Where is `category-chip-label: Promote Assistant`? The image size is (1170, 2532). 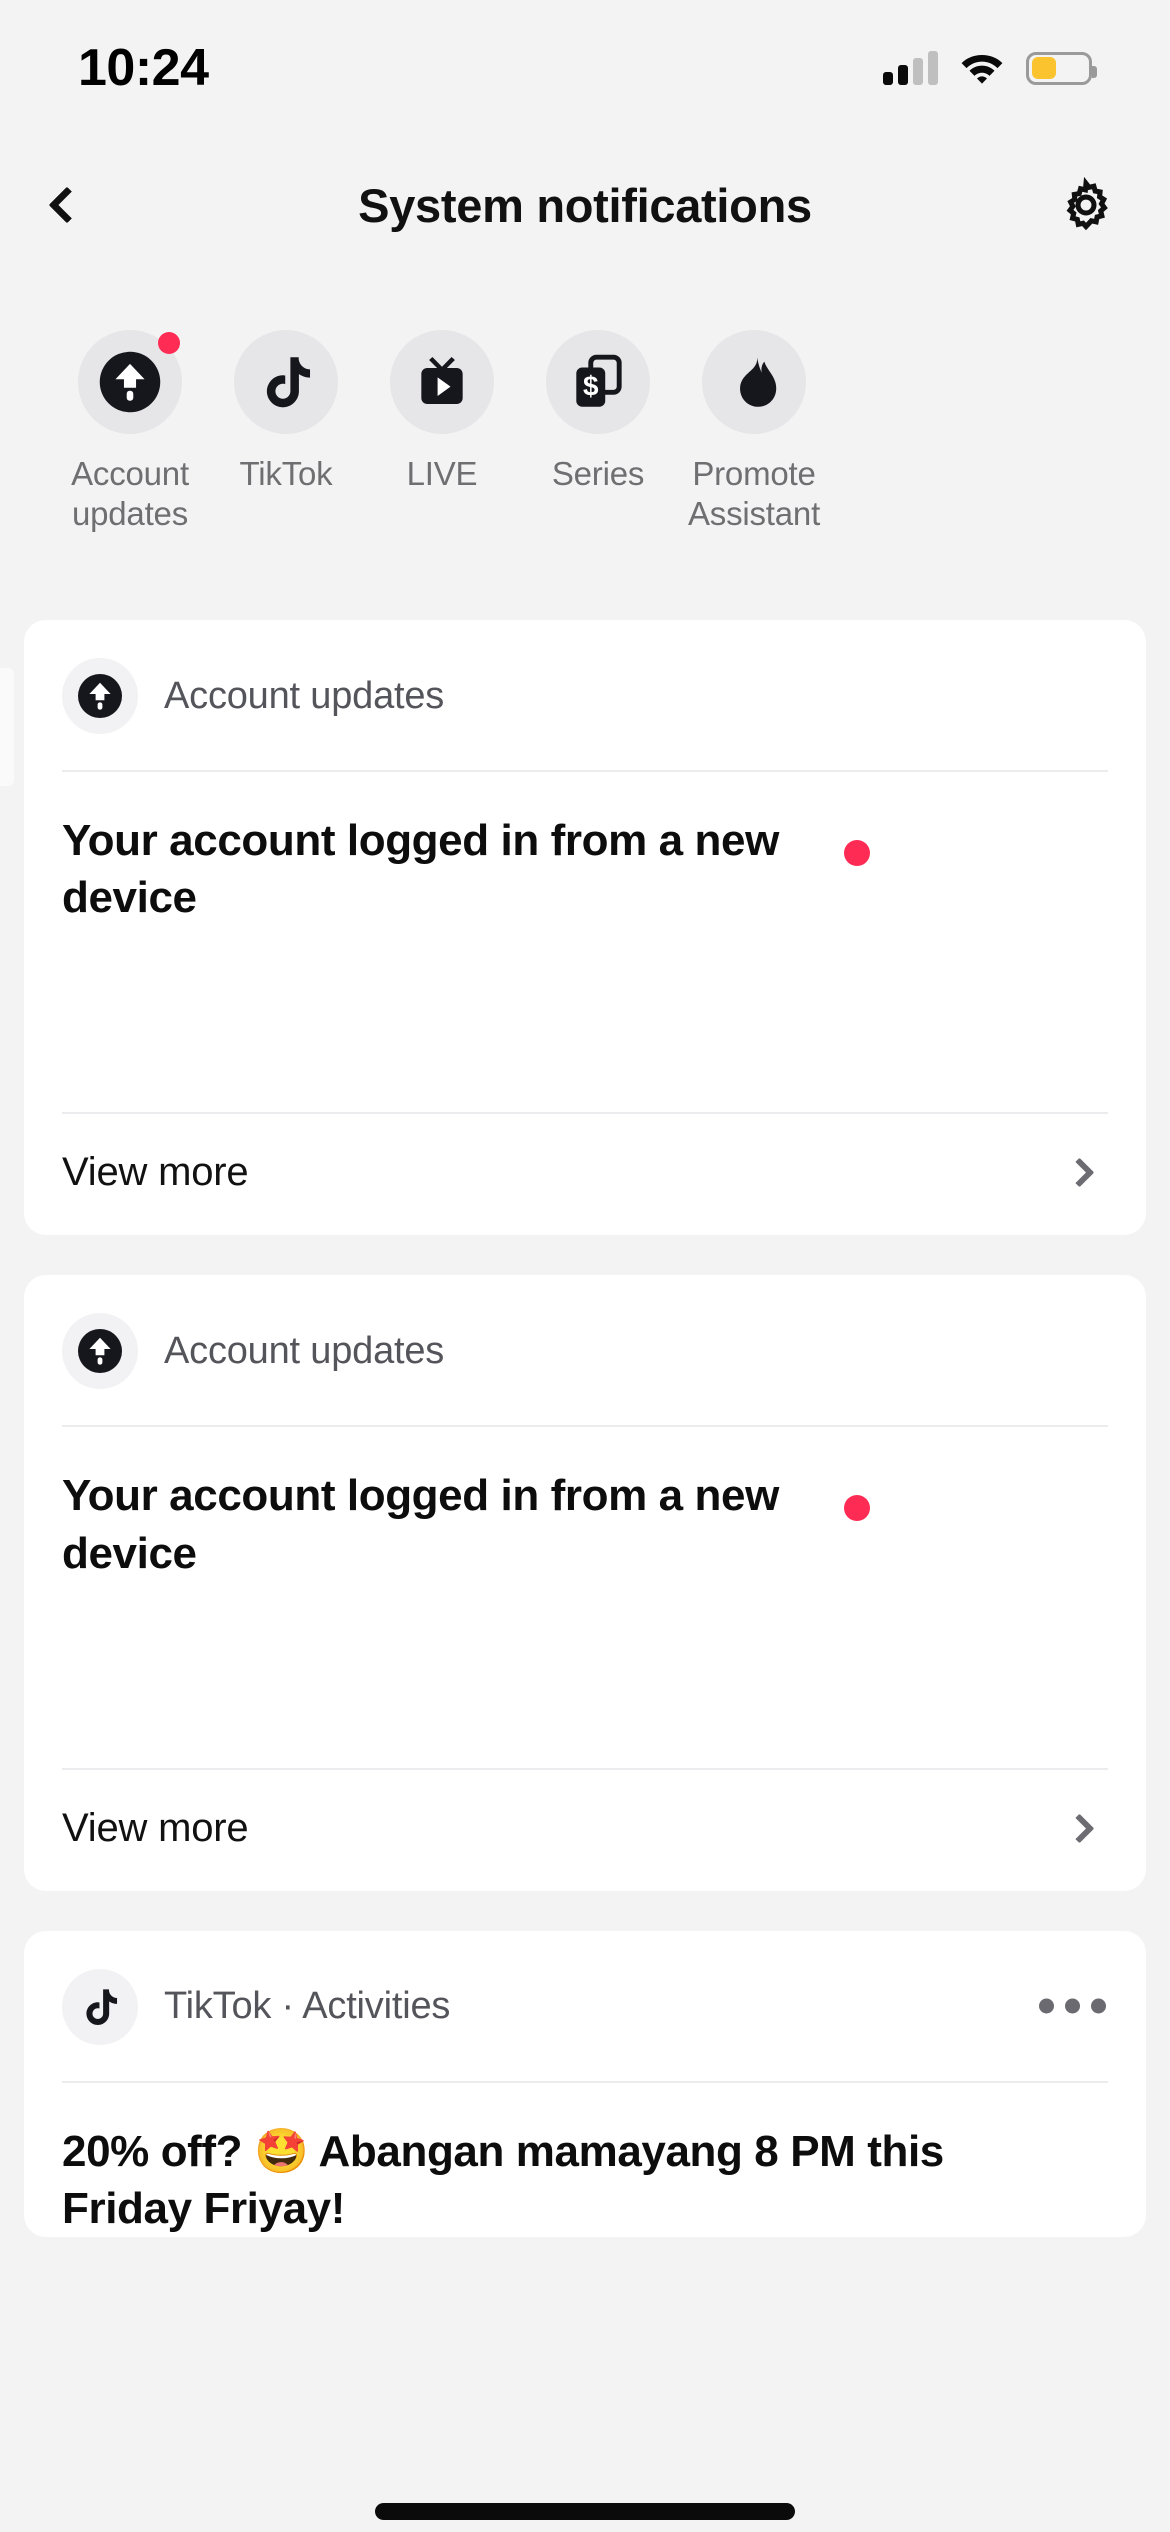
category-chip-label: Promote Assistant is located at coordinates (754, 494).